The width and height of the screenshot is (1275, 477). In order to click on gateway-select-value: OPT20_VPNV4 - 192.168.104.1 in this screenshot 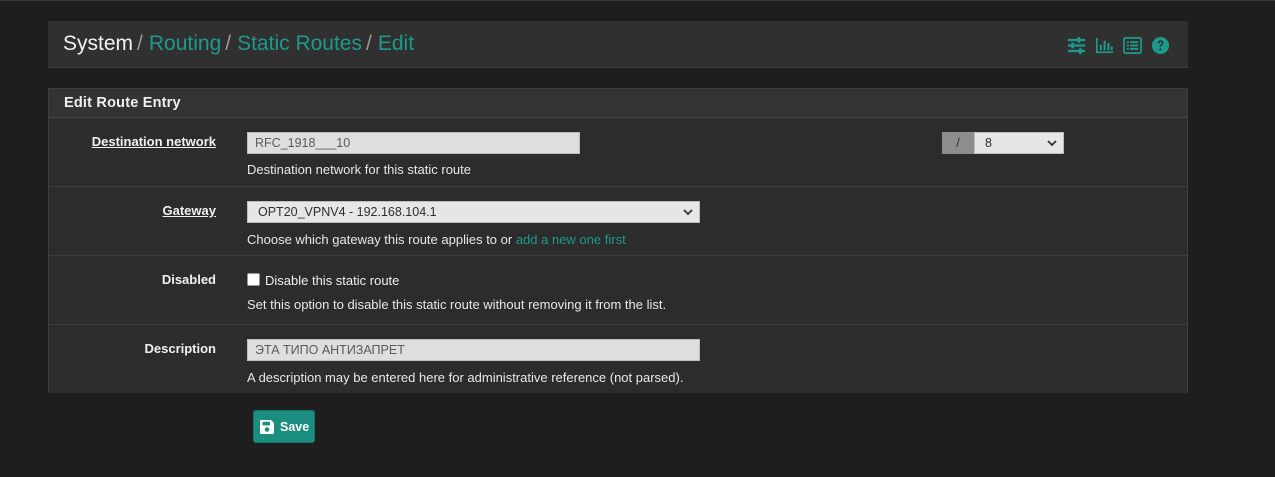, I will do `click(347, 212)`.